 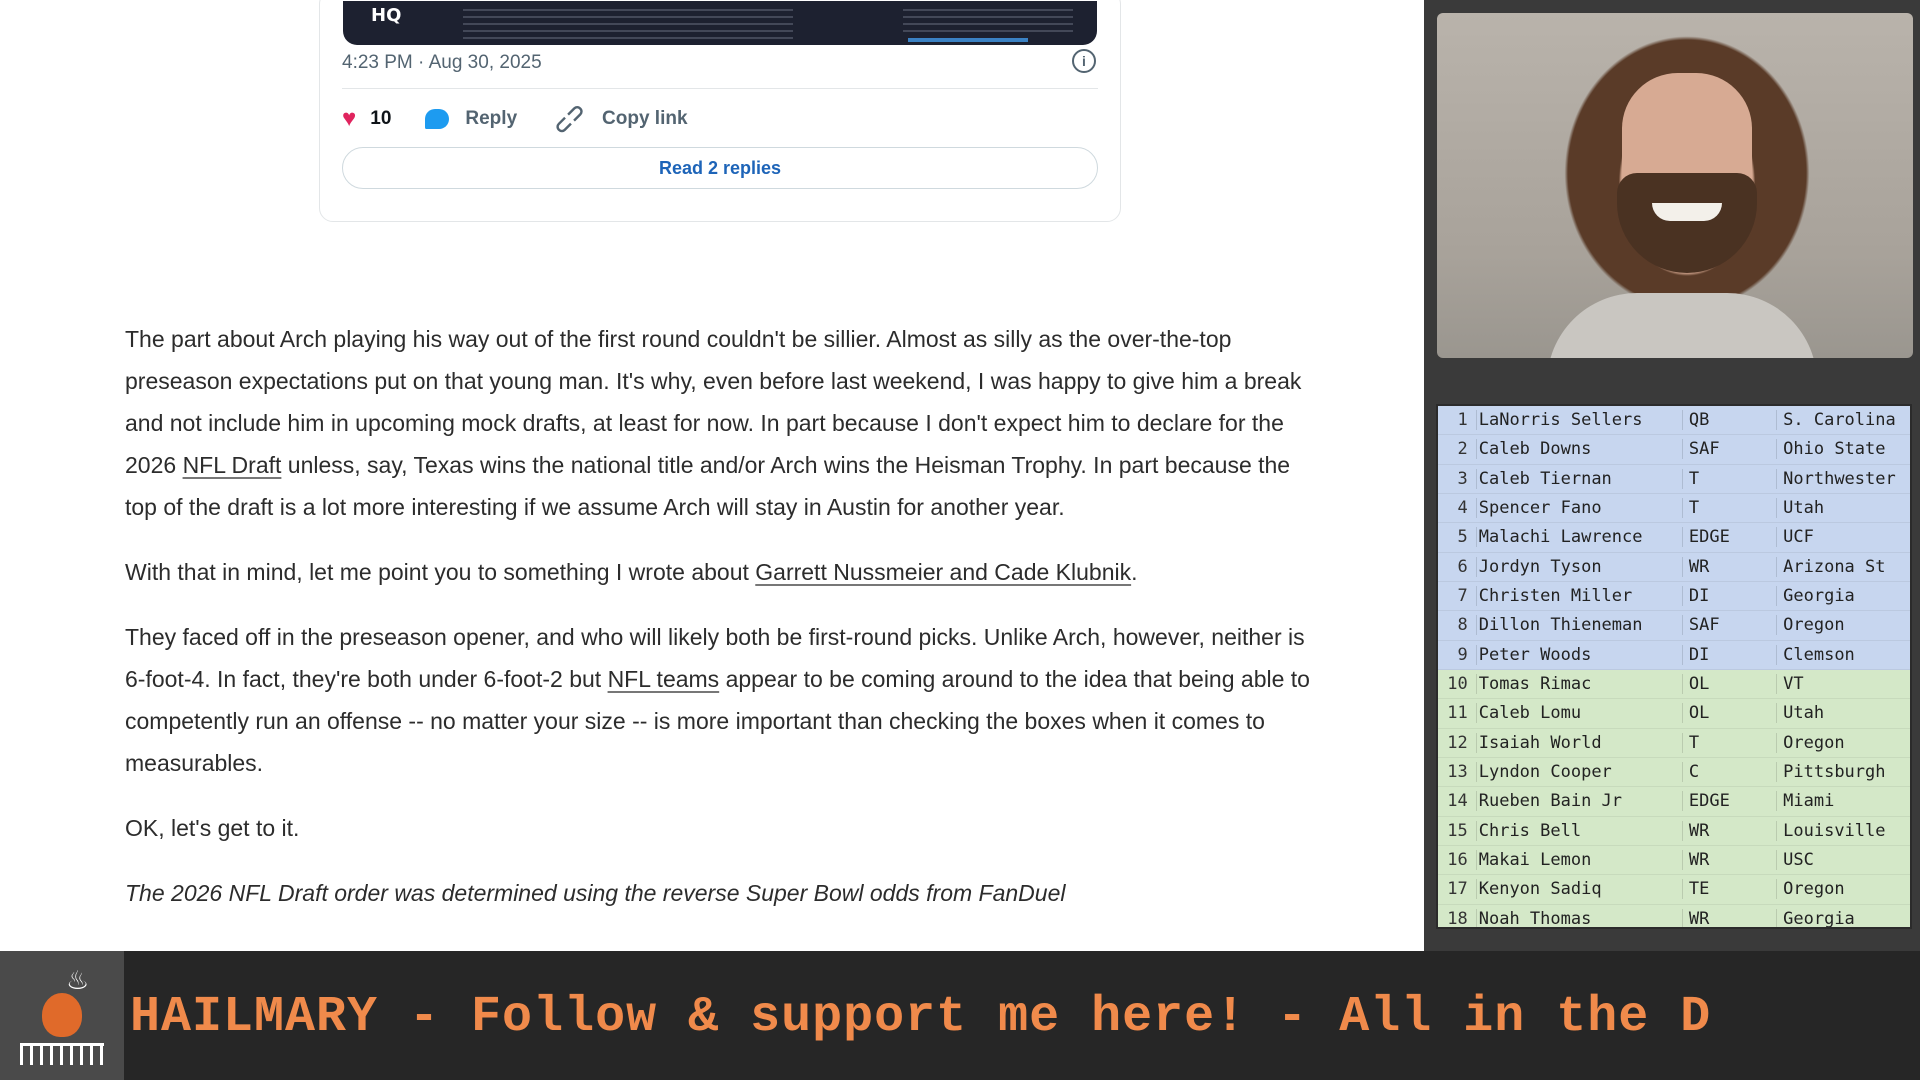 What do you see at coordinates (1578, 537) in the screenshot?
I see `player-name: Malachi Lawrence` at bounding box center [1578, 537].